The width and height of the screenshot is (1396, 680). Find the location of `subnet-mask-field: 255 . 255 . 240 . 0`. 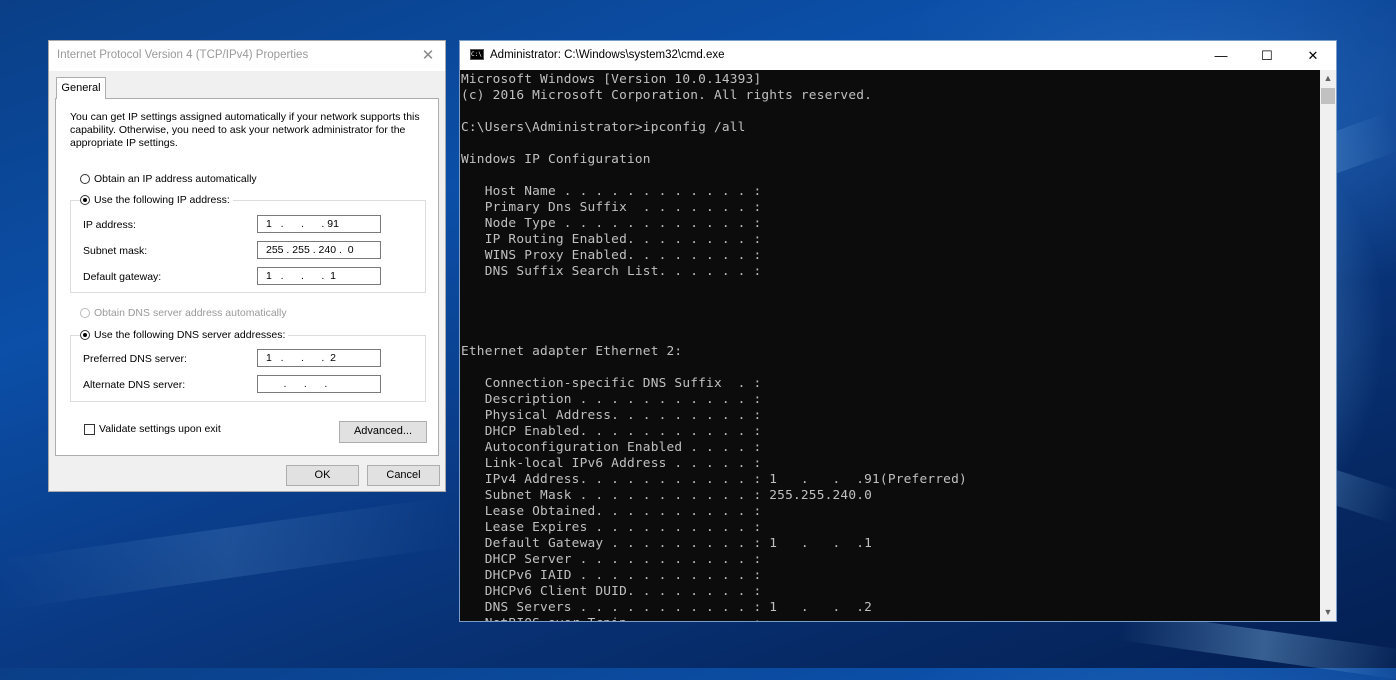

subnet-mask-field: 255 . 255 . 240 . 0 is located at coordinates (319, 250).